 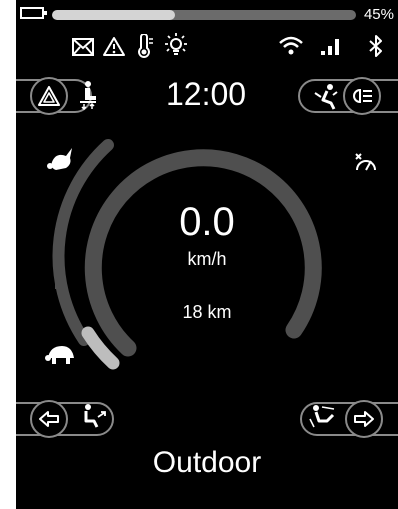 I want to click on speed-value: 0.0, so click(x=207, y=222).